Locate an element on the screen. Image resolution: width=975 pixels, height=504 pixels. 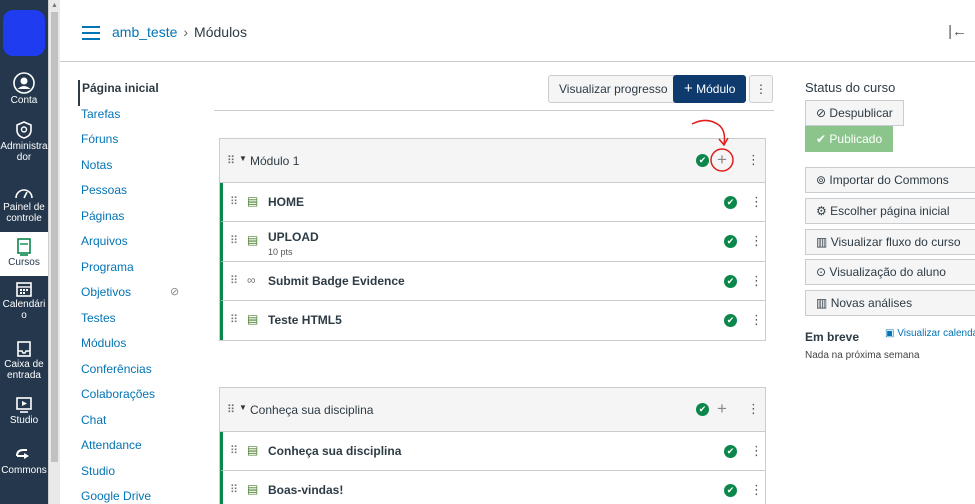
course-nav-collaborations: Colaborações is located at coordinates (138, 399).